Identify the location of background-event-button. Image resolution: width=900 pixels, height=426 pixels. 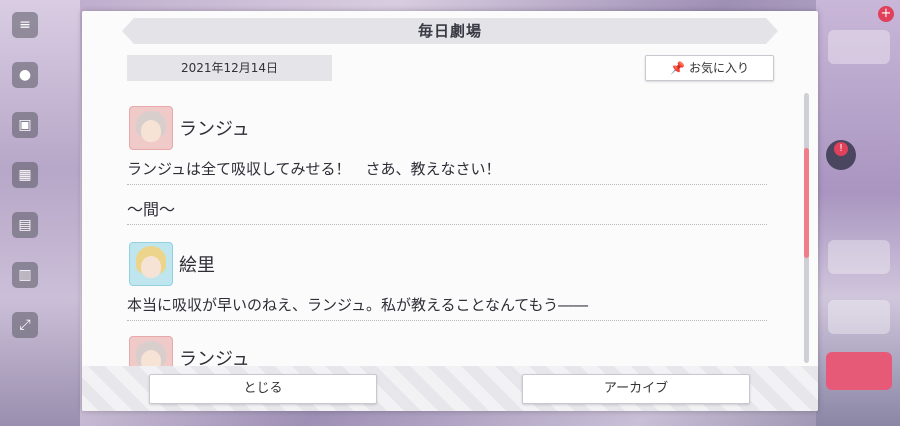
(859, 371).